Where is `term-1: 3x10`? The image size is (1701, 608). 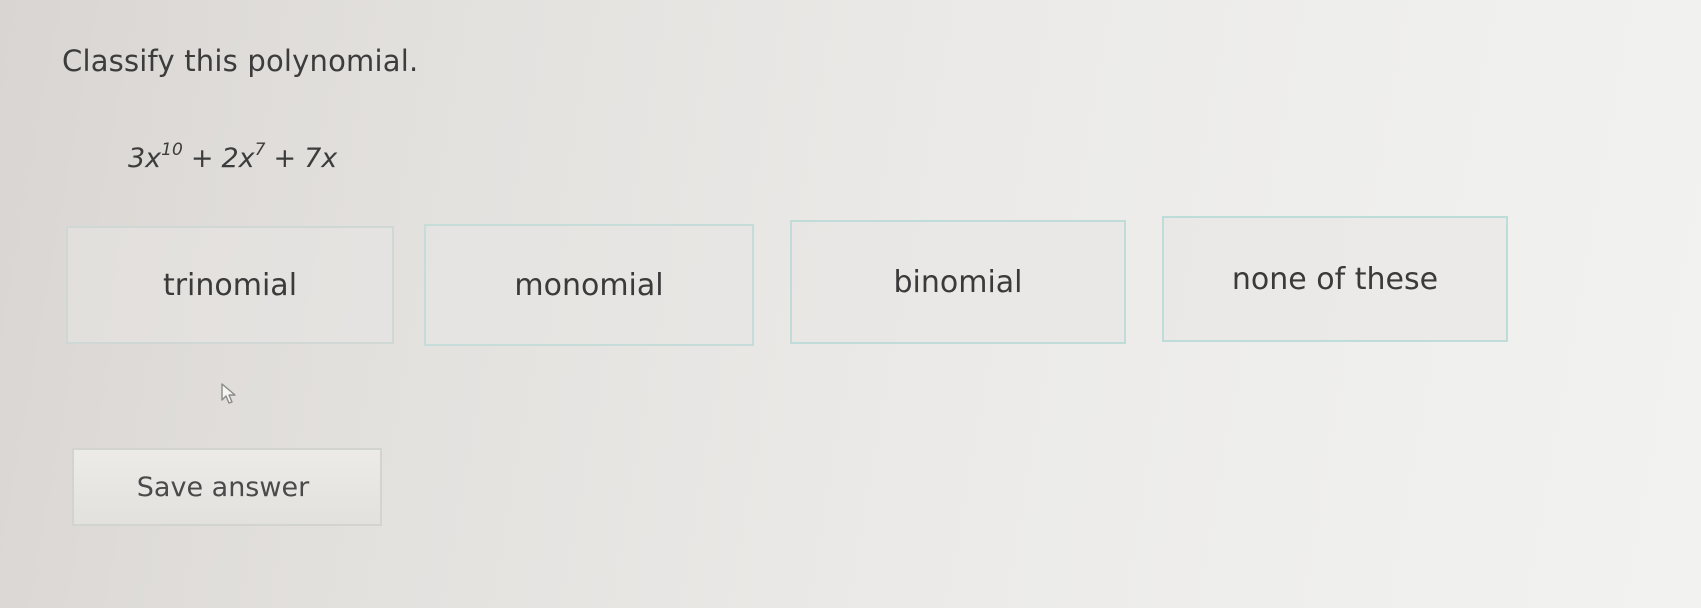 term-1: 3x10 is located at coordinates (155, 157).